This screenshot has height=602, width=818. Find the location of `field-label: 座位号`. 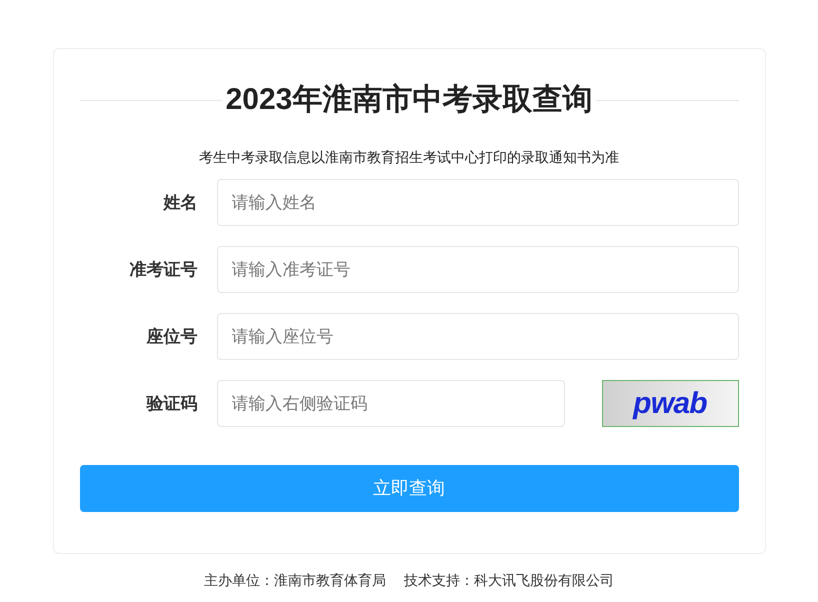

field-label: 座位号 is located at coordinates (171, 337).